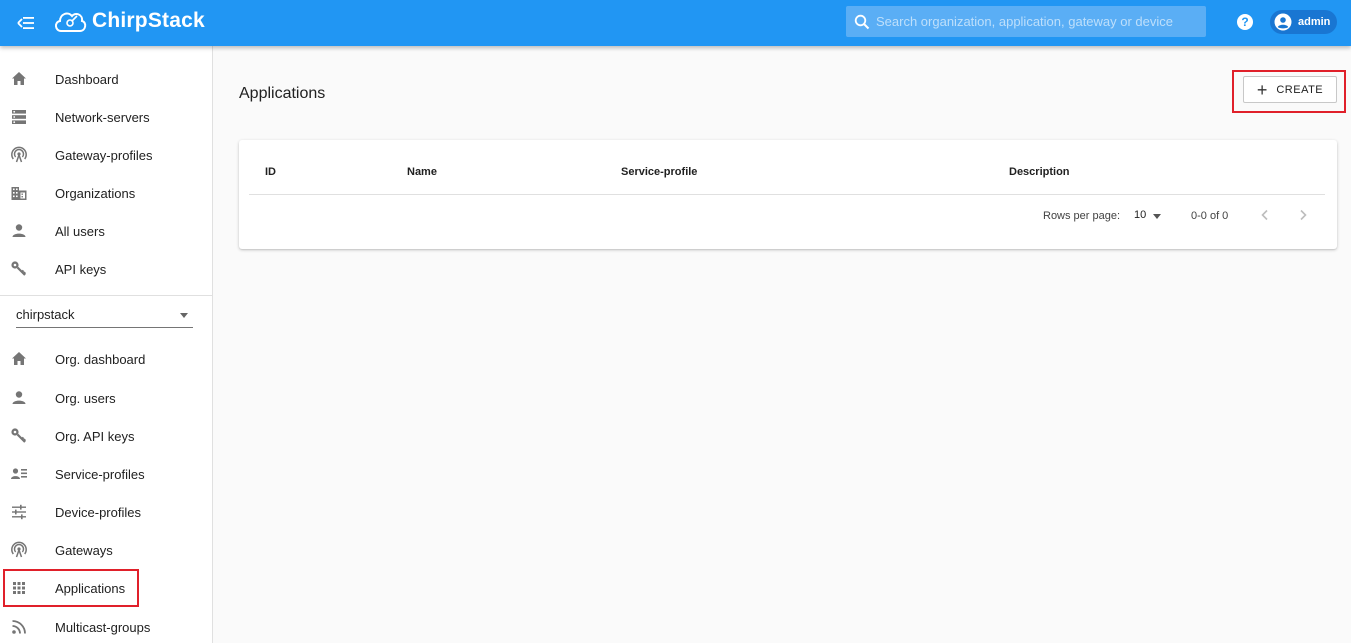 The width and height of the screenshot is (1351, 643). Describe the element at coordinates (659, 172) in the screenshot. I see `column-header-service-profile: Service-profile` at that location.